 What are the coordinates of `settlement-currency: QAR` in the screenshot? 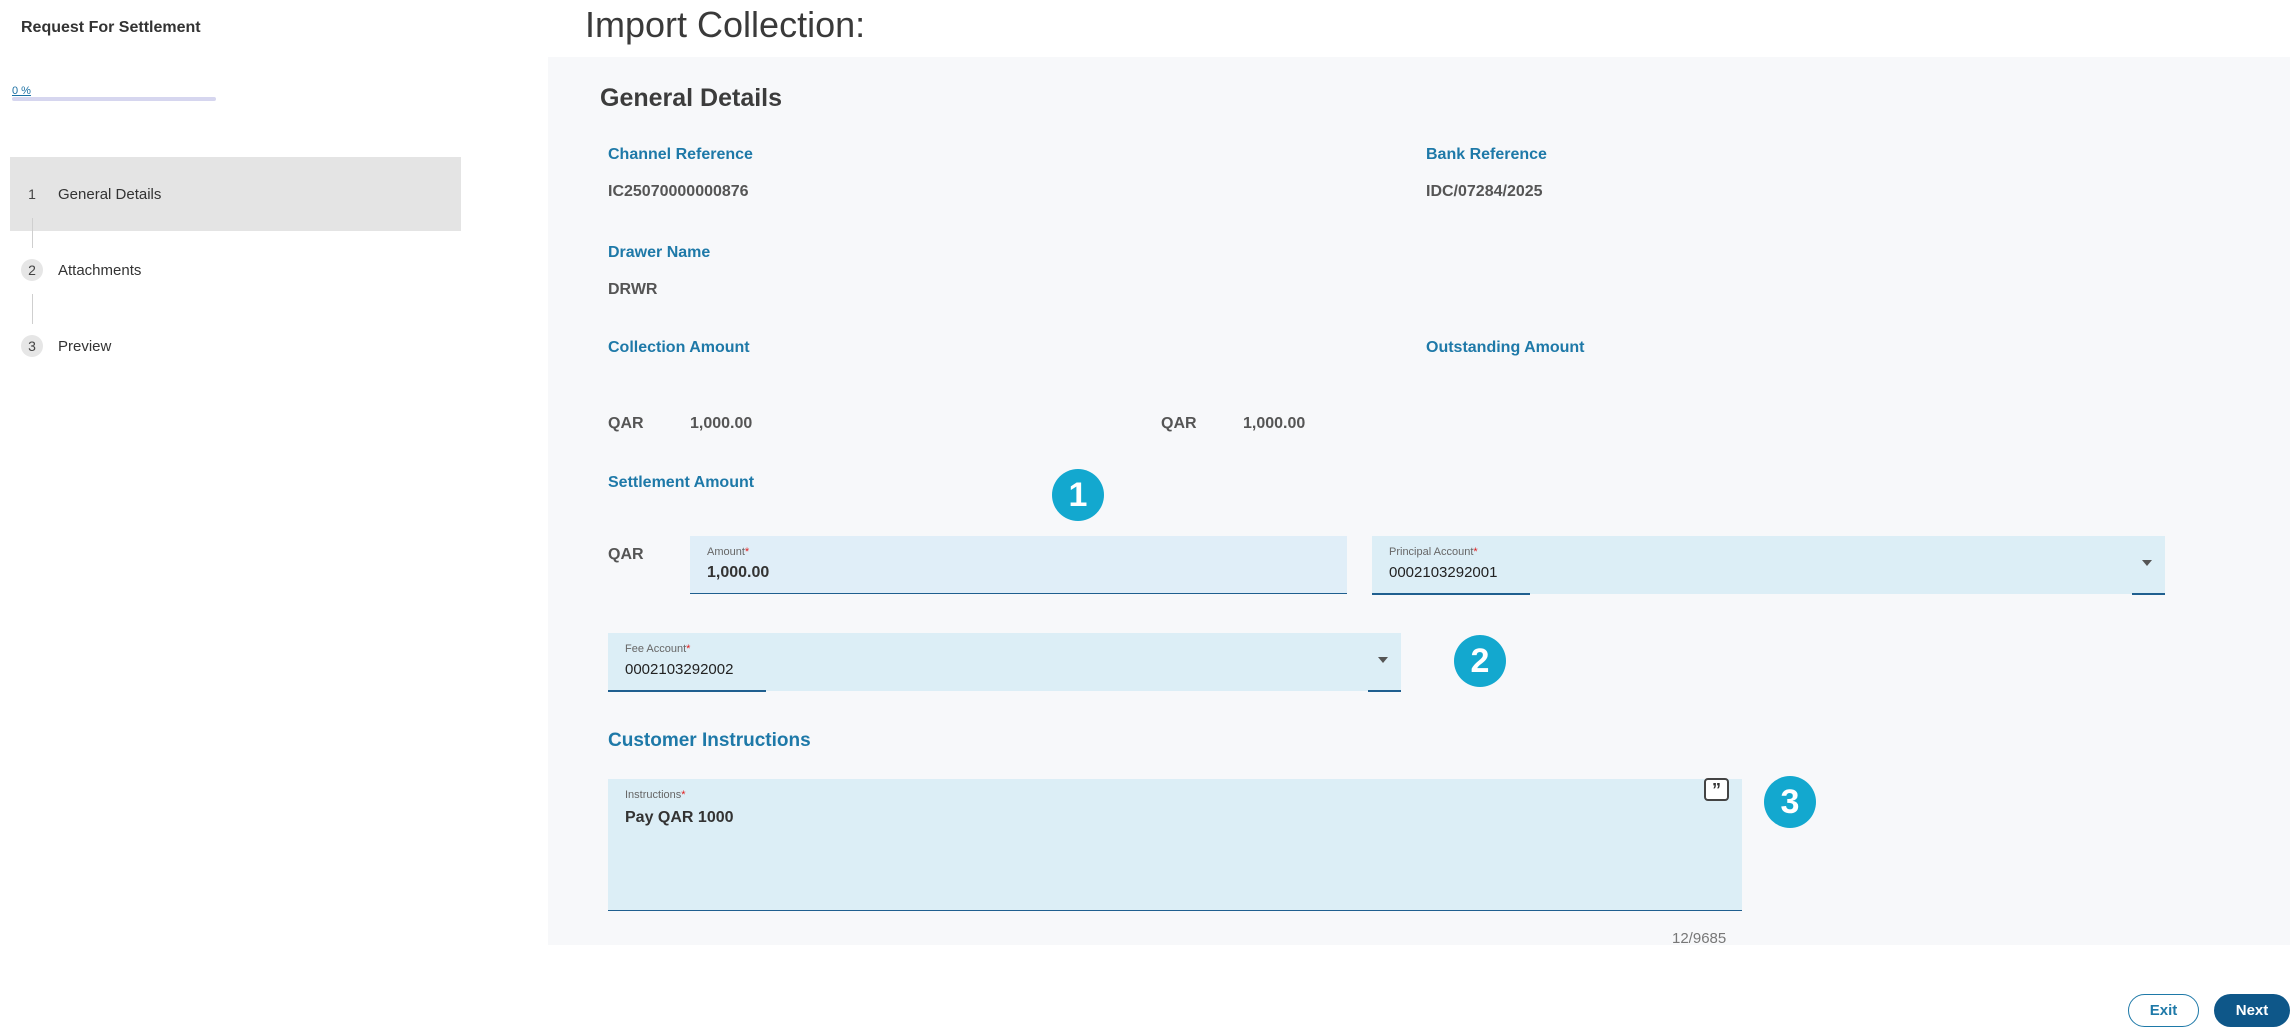 It's located at (626, 554).